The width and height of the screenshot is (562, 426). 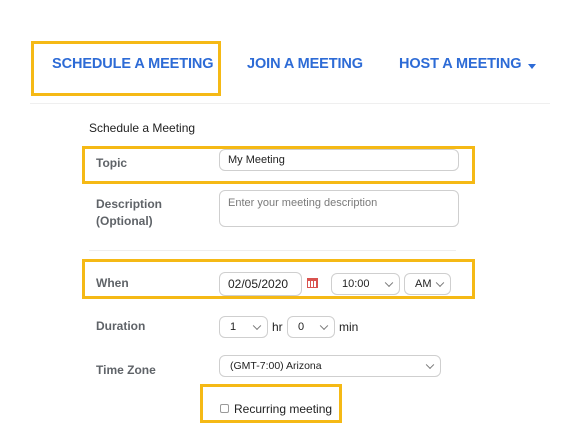 I want to click on time-zone-label: Time Zone, so click(x=126, y=370).